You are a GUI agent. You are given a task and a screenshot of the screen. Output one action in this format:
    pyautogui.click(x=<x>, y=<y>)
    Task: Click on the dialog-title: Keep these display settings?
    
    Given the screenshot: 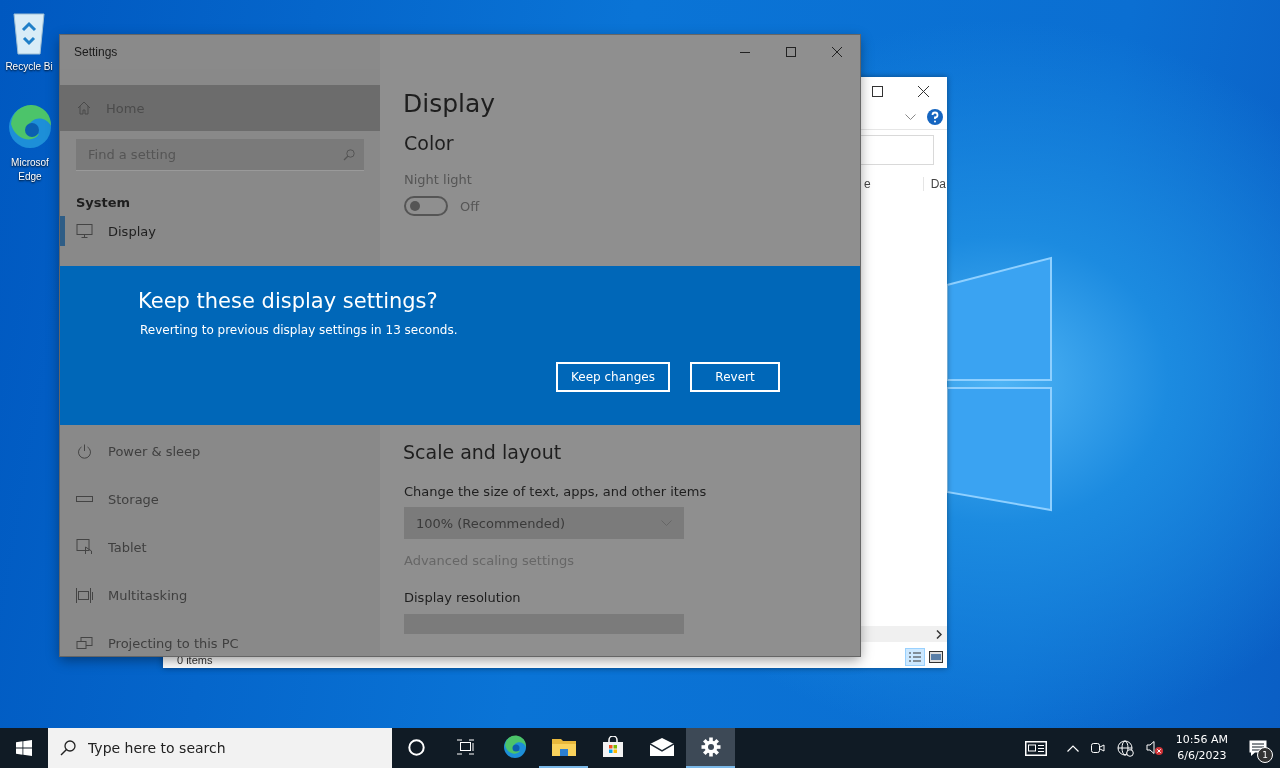 What is the action you would take?
    pyautogui.click(x=288, y=301)
    